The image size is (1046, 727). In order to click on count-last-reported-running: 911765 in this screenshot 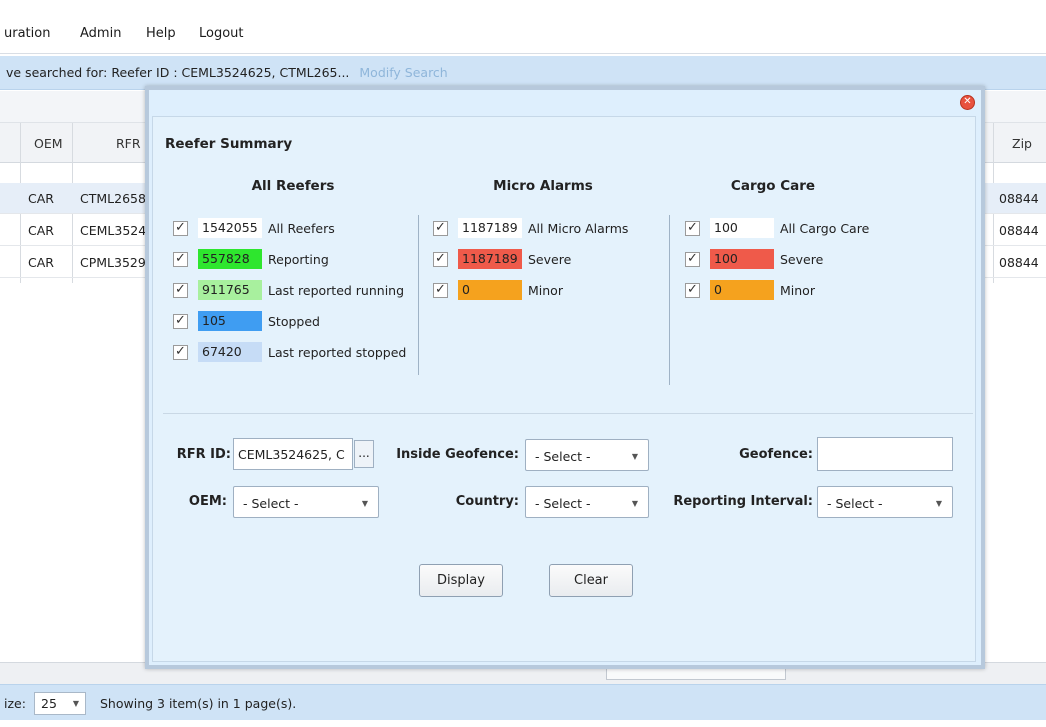, I will do `click(230, 290)`.